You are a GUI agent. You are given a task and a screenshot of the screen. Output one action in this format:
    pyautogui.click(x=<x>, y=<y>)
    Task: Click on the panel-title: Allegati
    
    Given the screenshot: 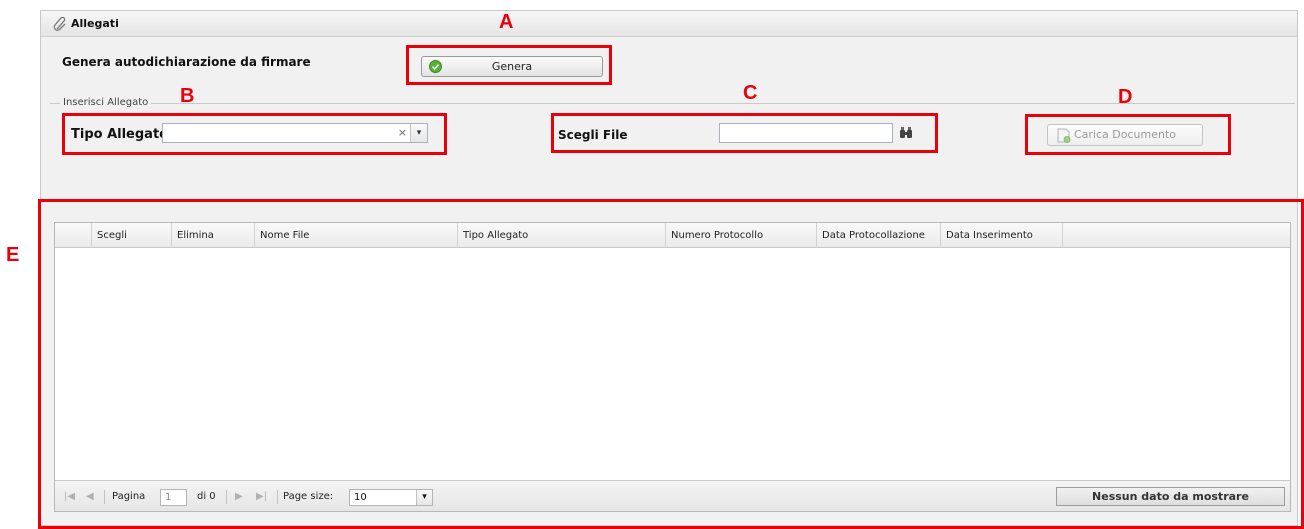 What is the action you would take?
    pyautogui.click(x=95, y=23)
    